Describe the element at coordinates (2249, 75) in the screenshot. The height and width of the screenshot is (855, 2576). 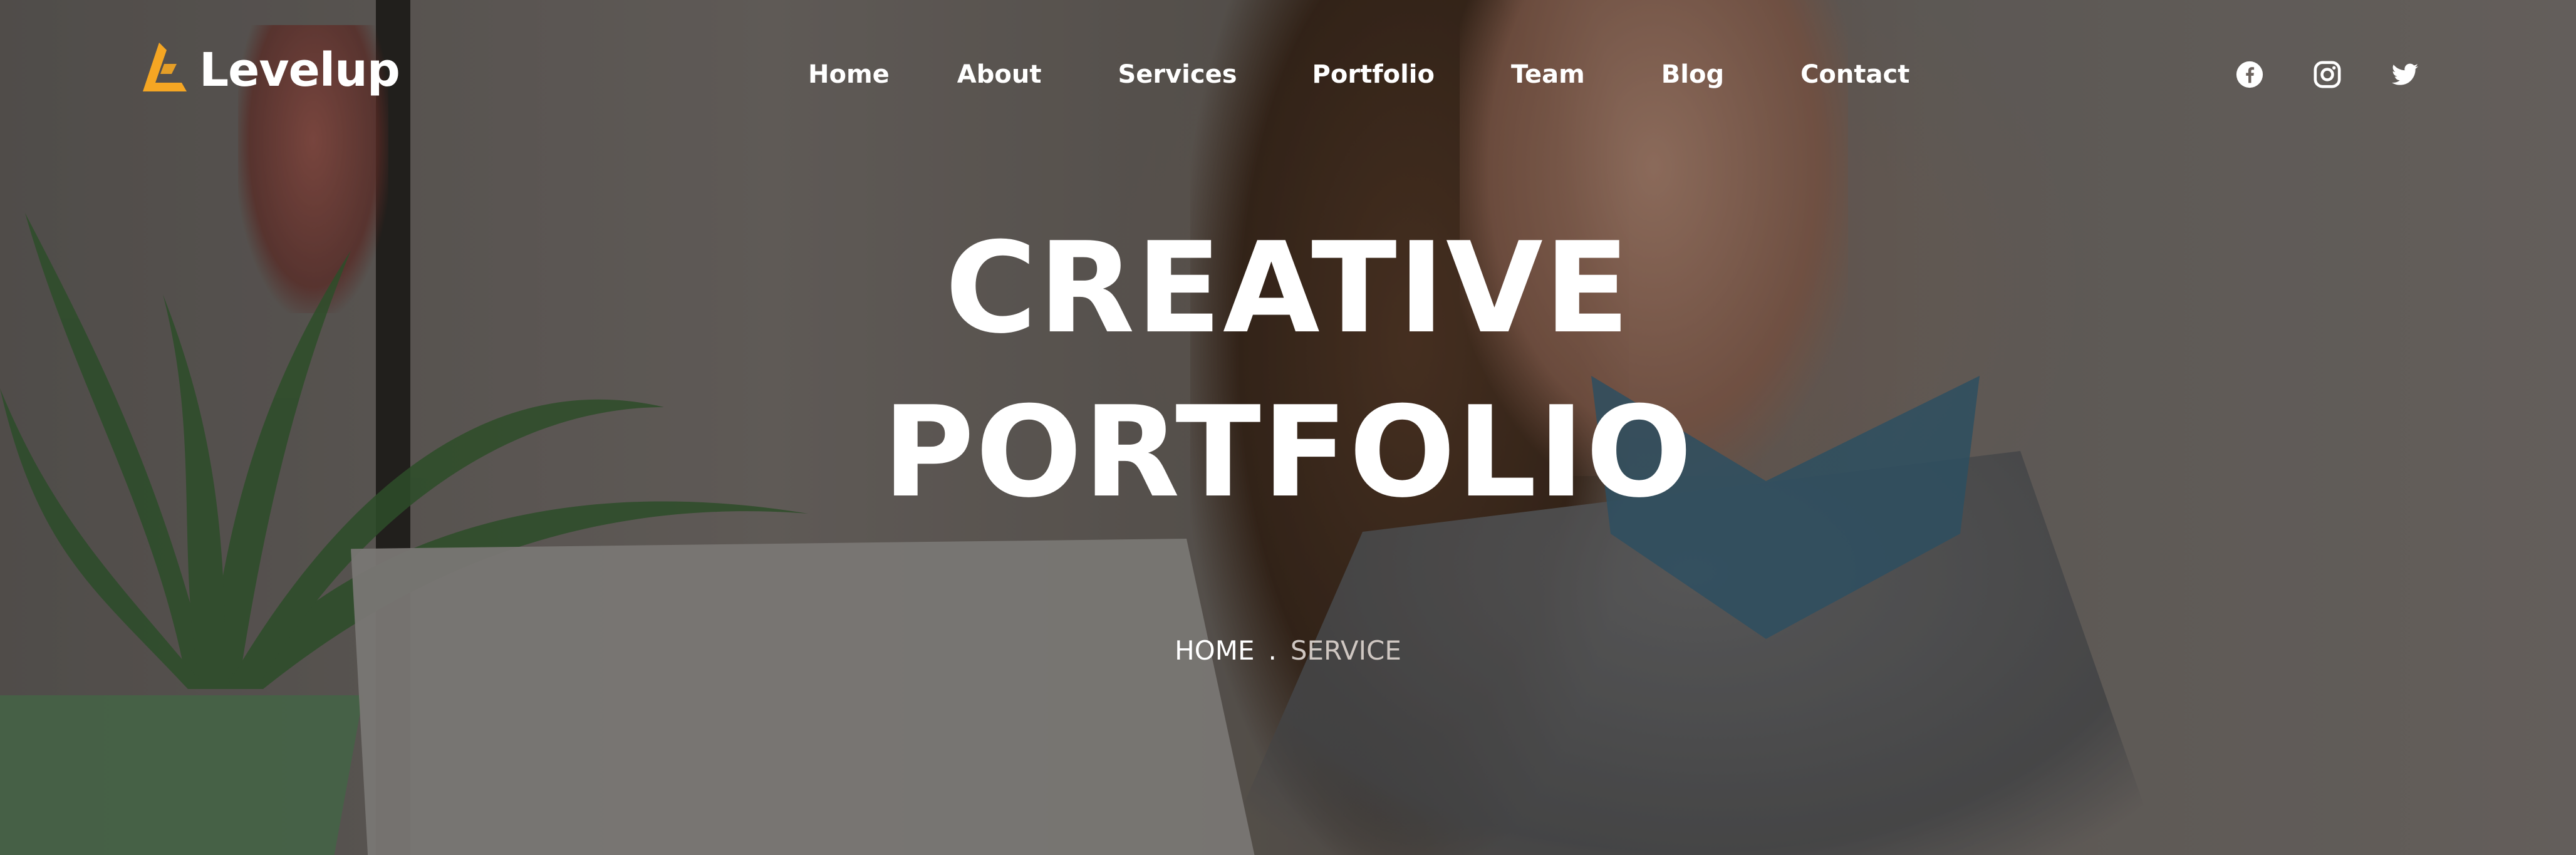
I see `facebook-icon` at that location.